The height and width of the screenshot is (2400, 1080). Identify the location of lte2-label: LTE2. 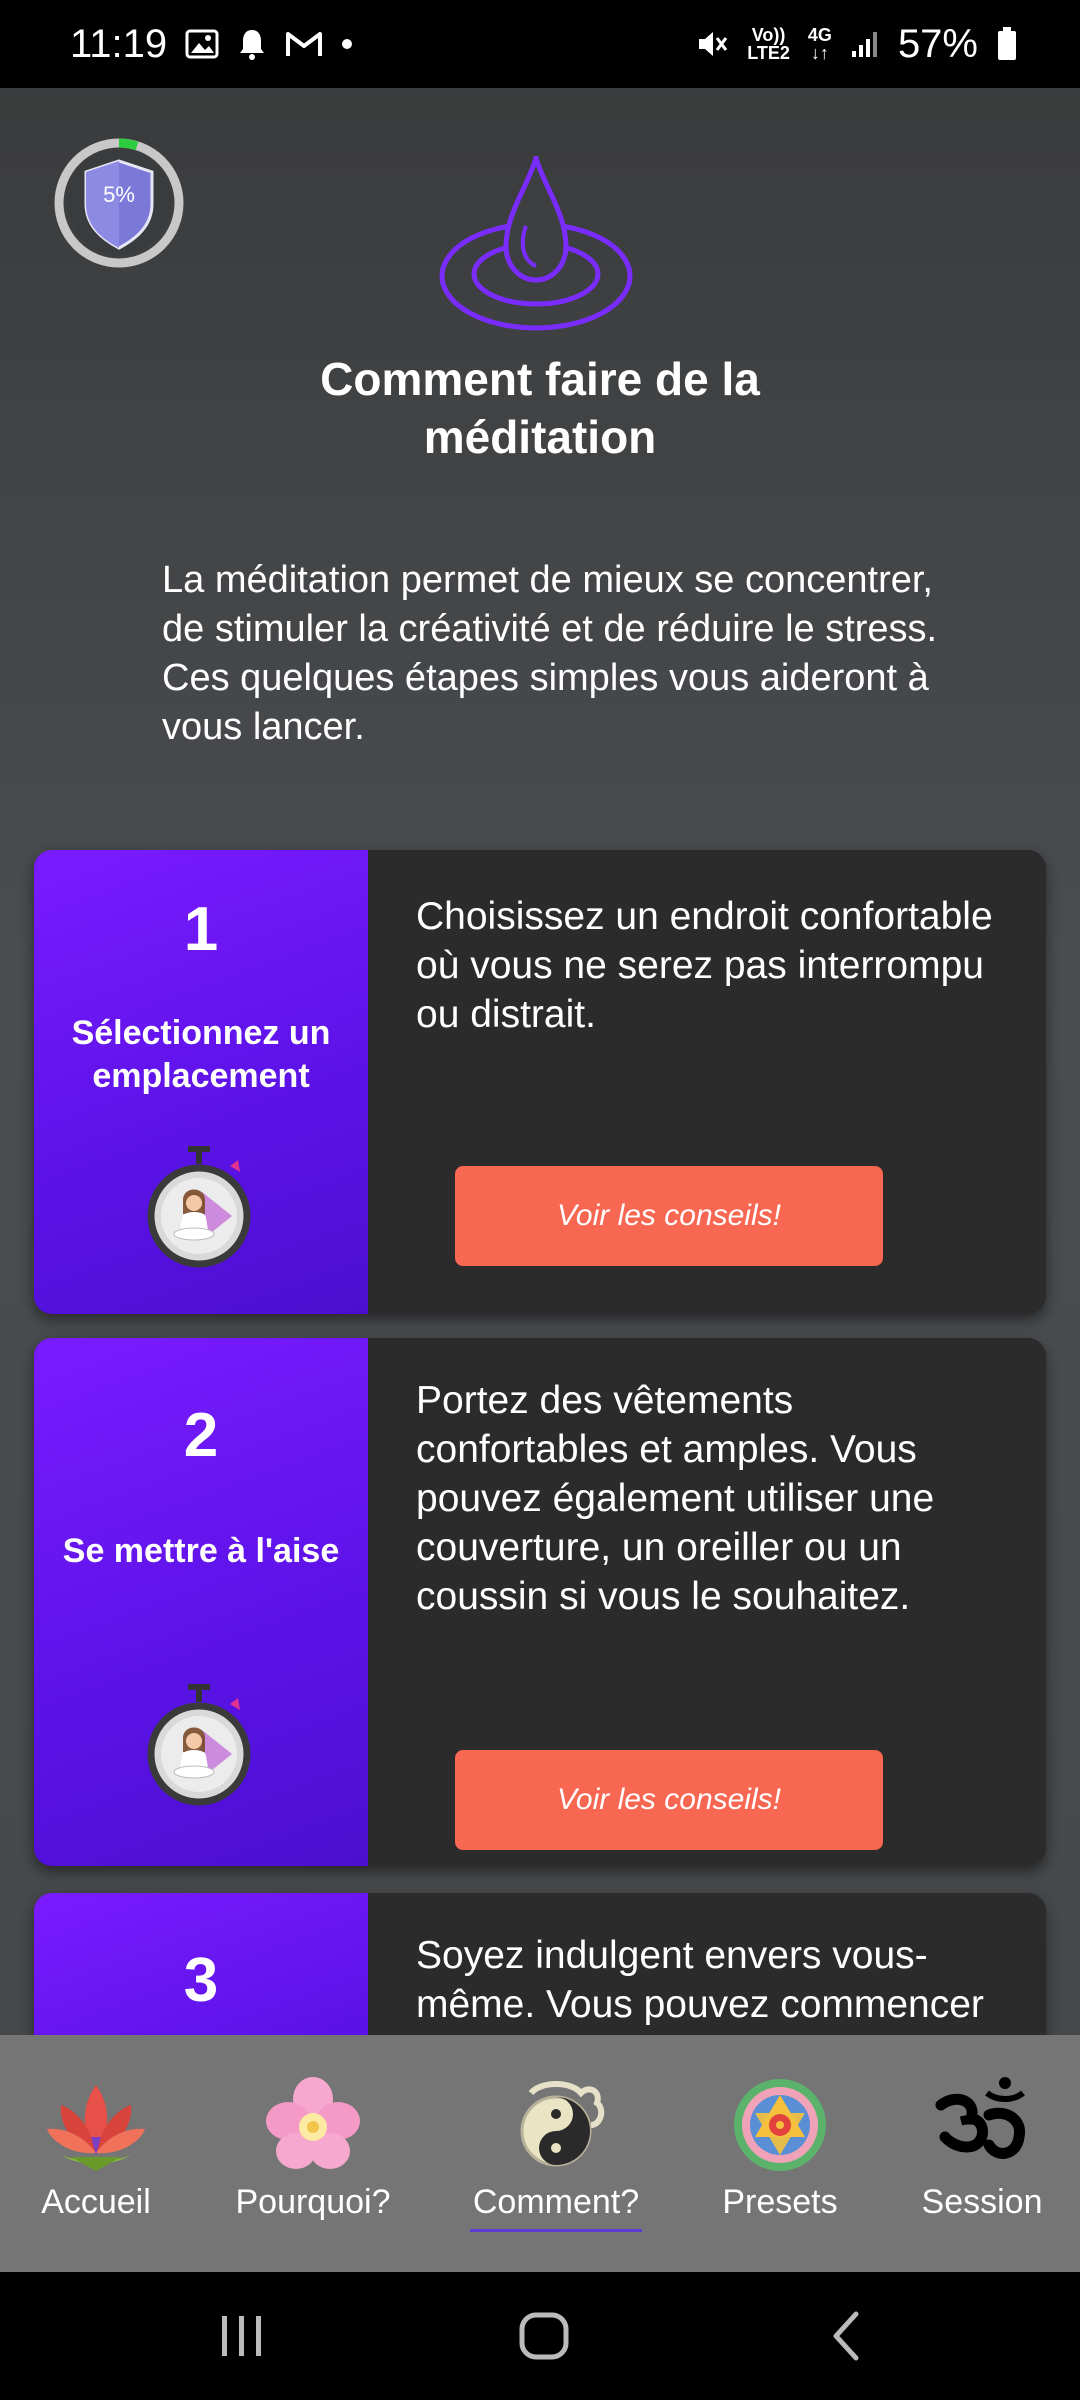
(768, 53).